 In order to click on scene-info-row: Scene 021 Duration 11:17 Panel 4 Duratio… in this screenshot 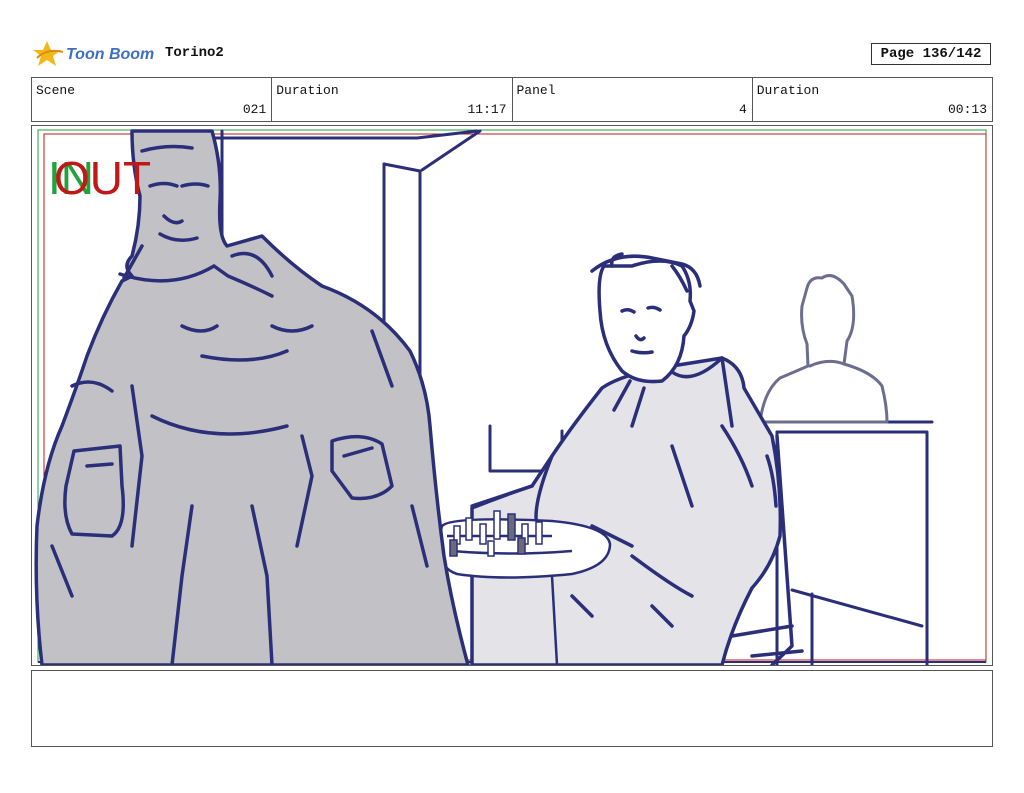, I will do `click(512, 99)`.